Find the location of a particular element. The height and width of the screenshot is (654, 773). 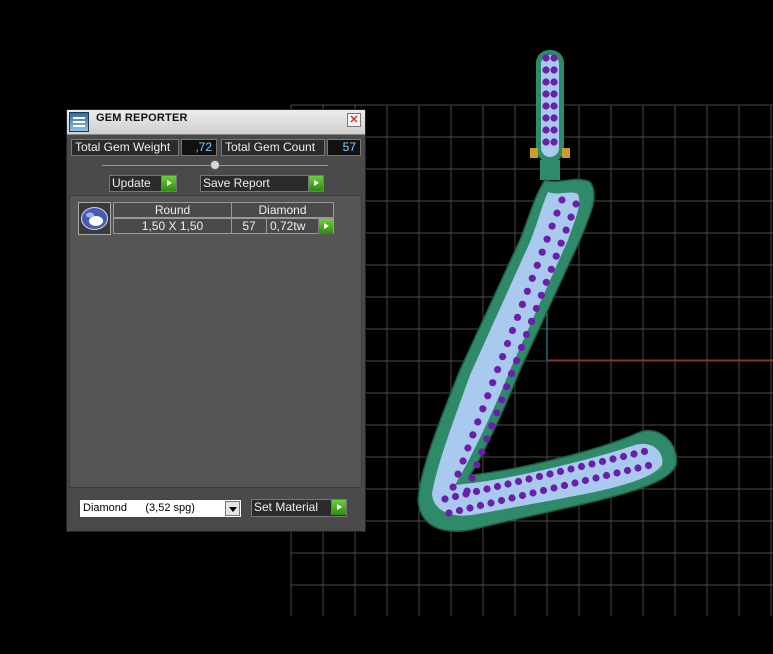

panel-titlebar: GEM REPORTER ✕ is located at coordinates (216, 122).